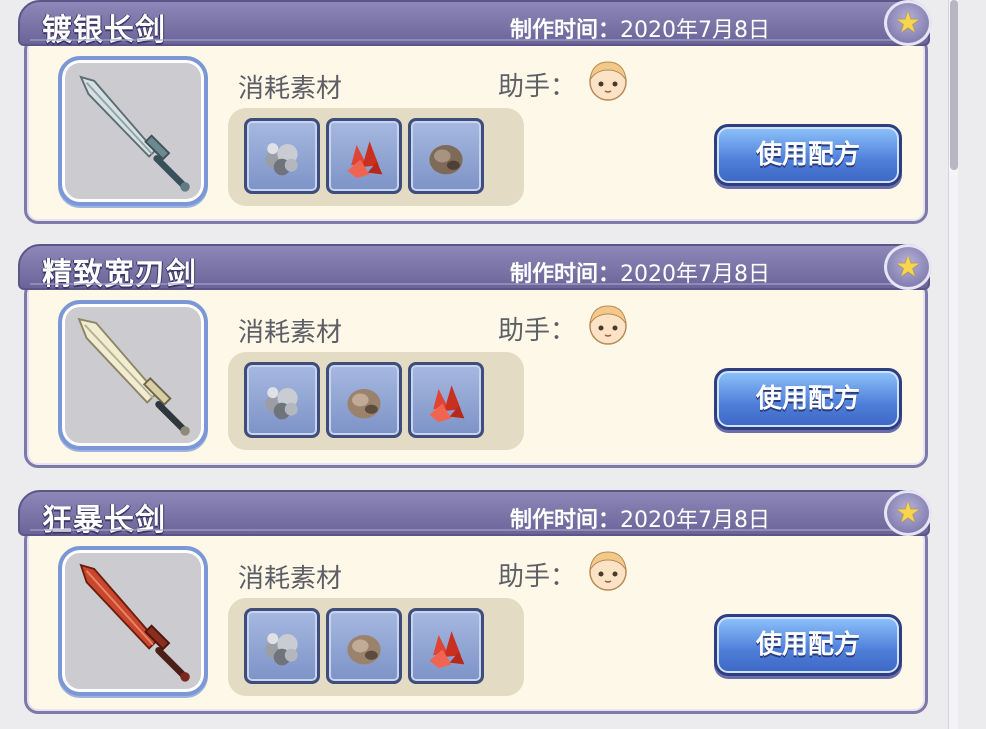 Image resolution: width=986 pixels, height=729 pixels. What do you see at coordinates (474, 268) in the screenshot?
I see `recipe-header: 精致宽刃剑 制作时间：2020年7月8日` at bounding box center [474, 268].